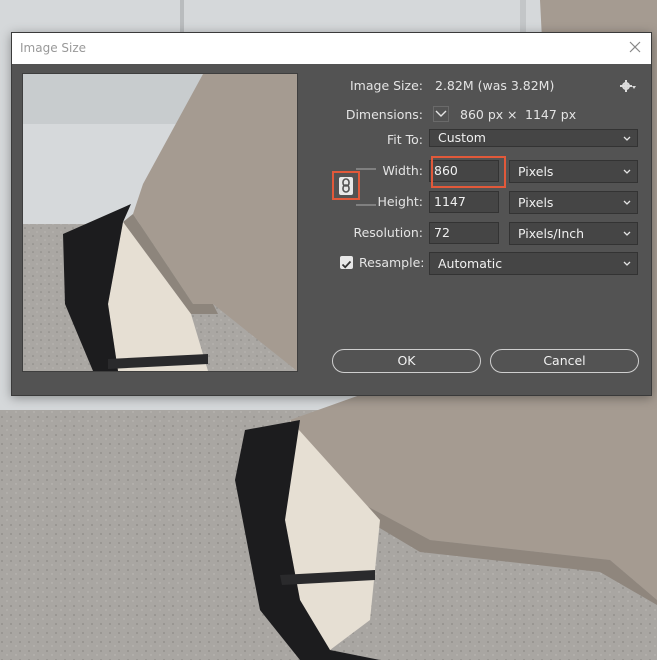 This screenshot has height=660, width=657. I want to click on chain-link-icon, so click(346, 186).